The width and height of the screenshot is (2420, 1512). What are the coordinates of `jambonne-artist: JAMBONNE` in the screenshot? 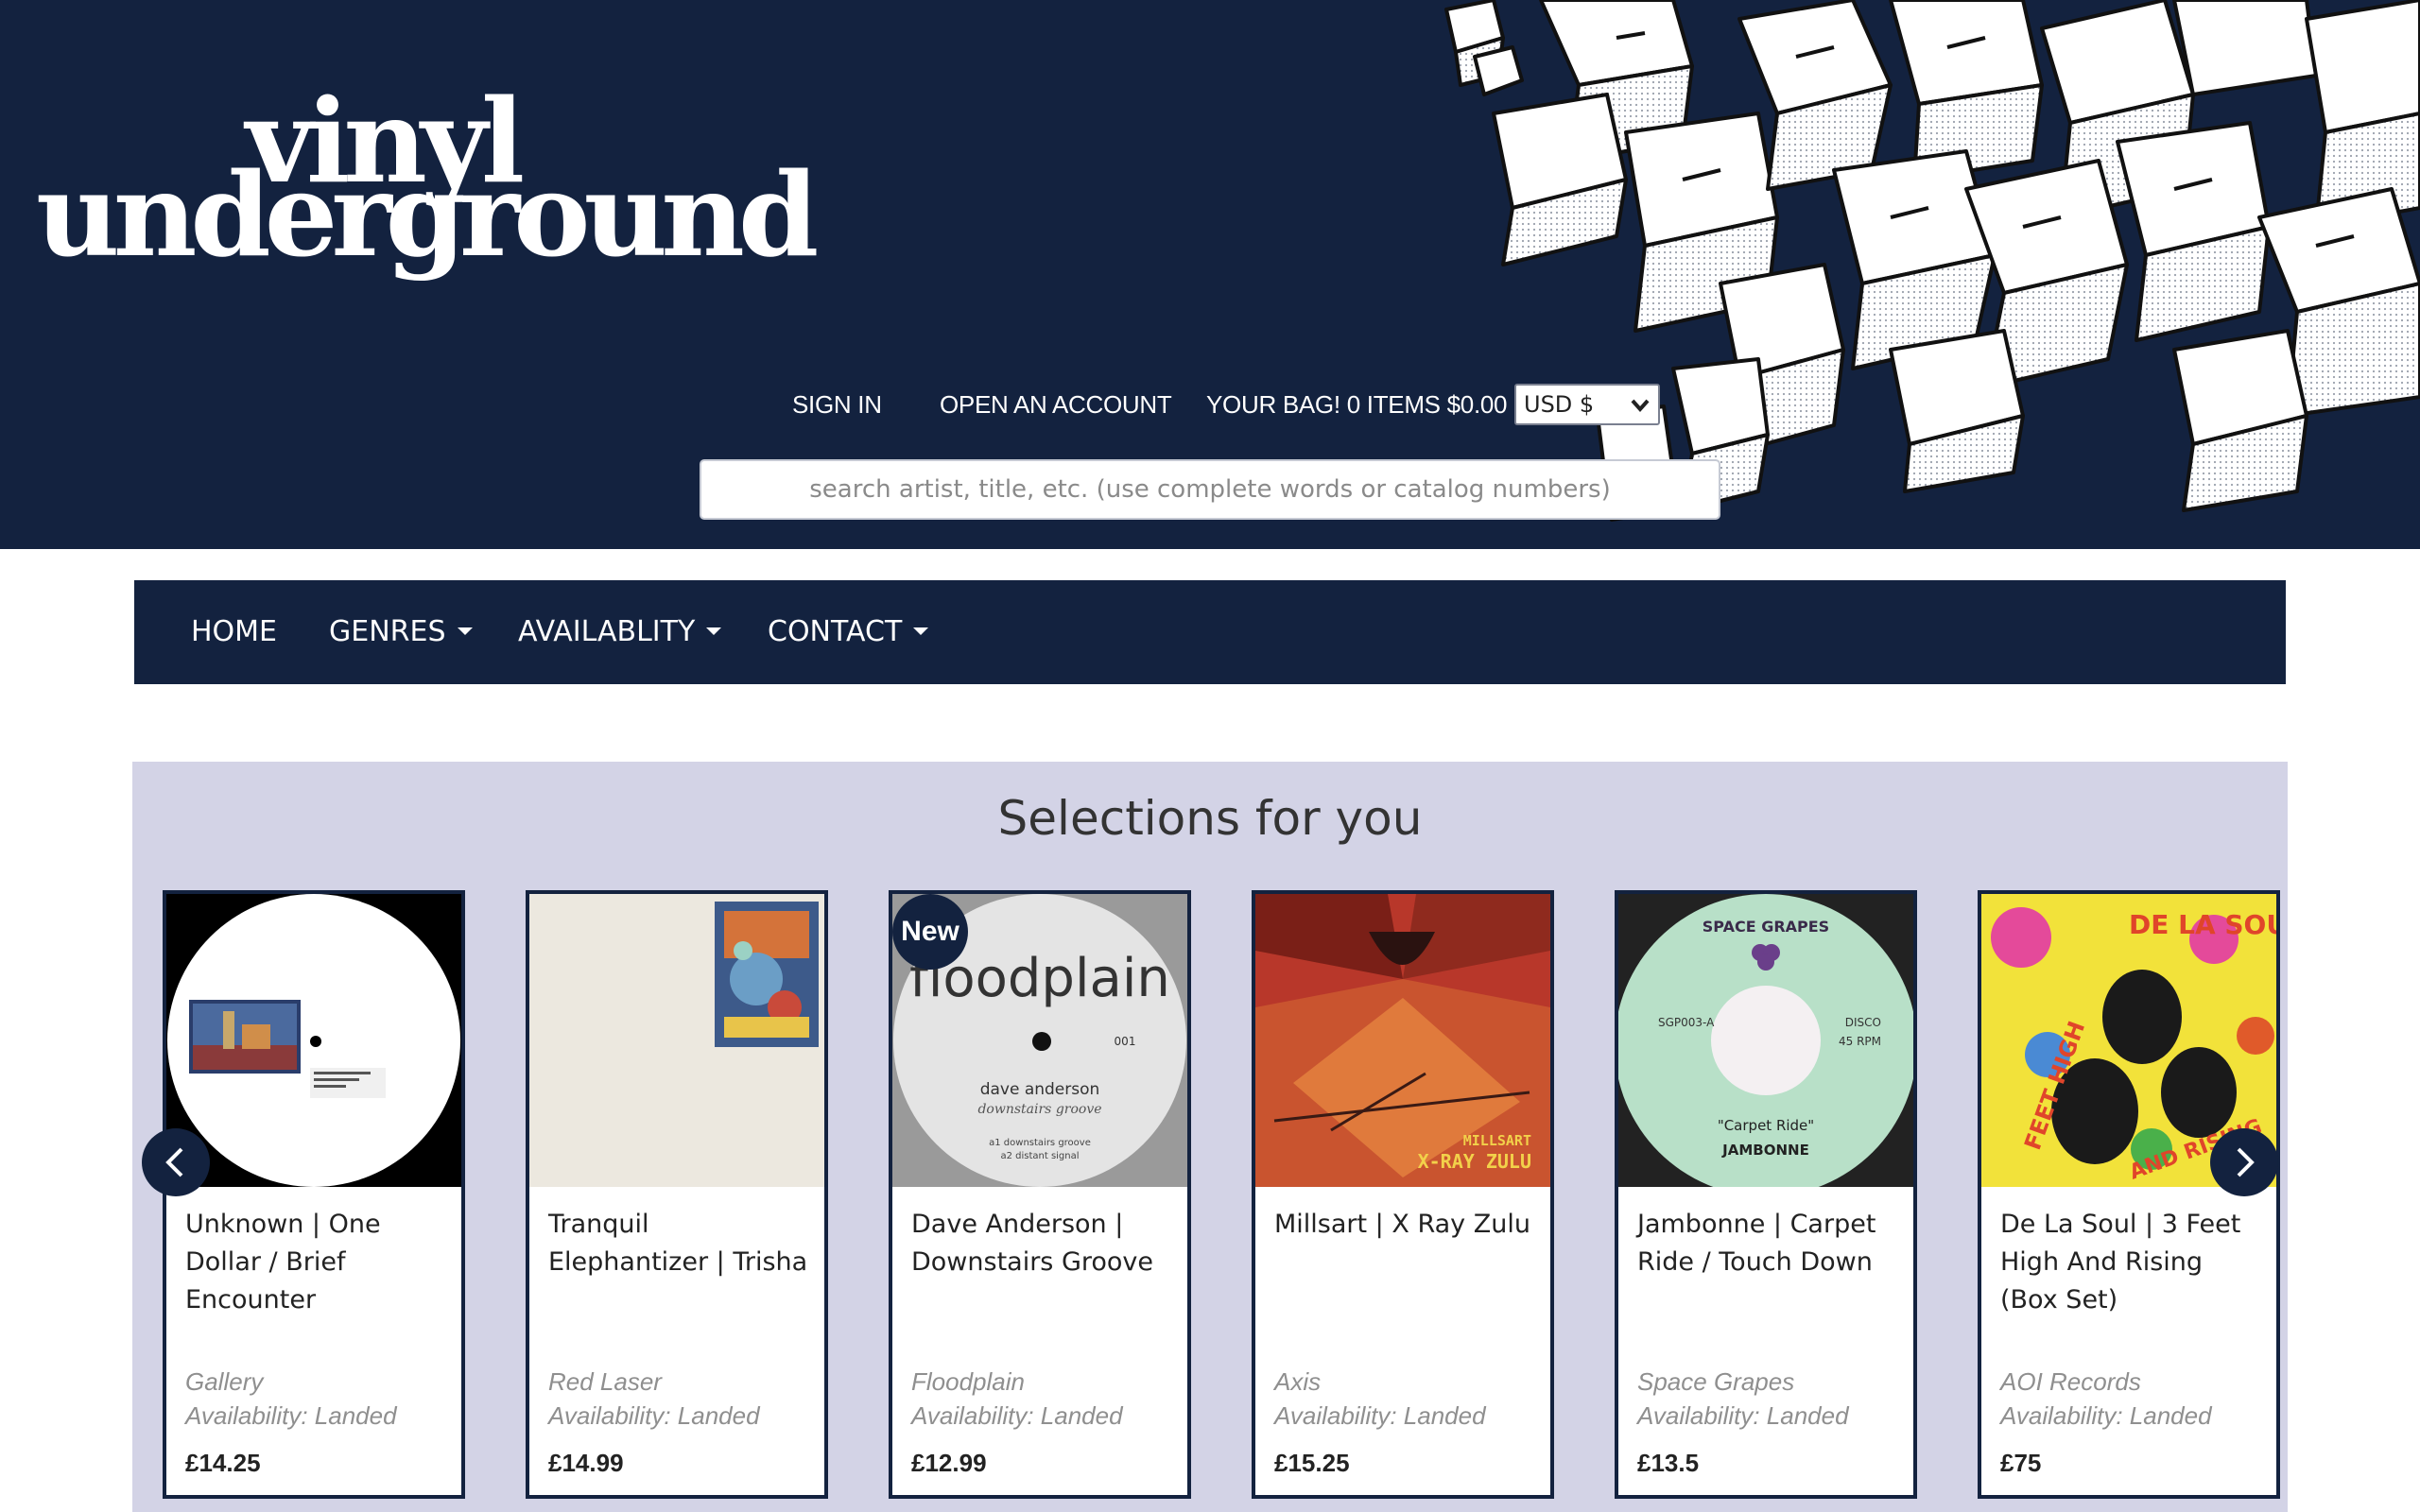 It's located at (1765, 1150).